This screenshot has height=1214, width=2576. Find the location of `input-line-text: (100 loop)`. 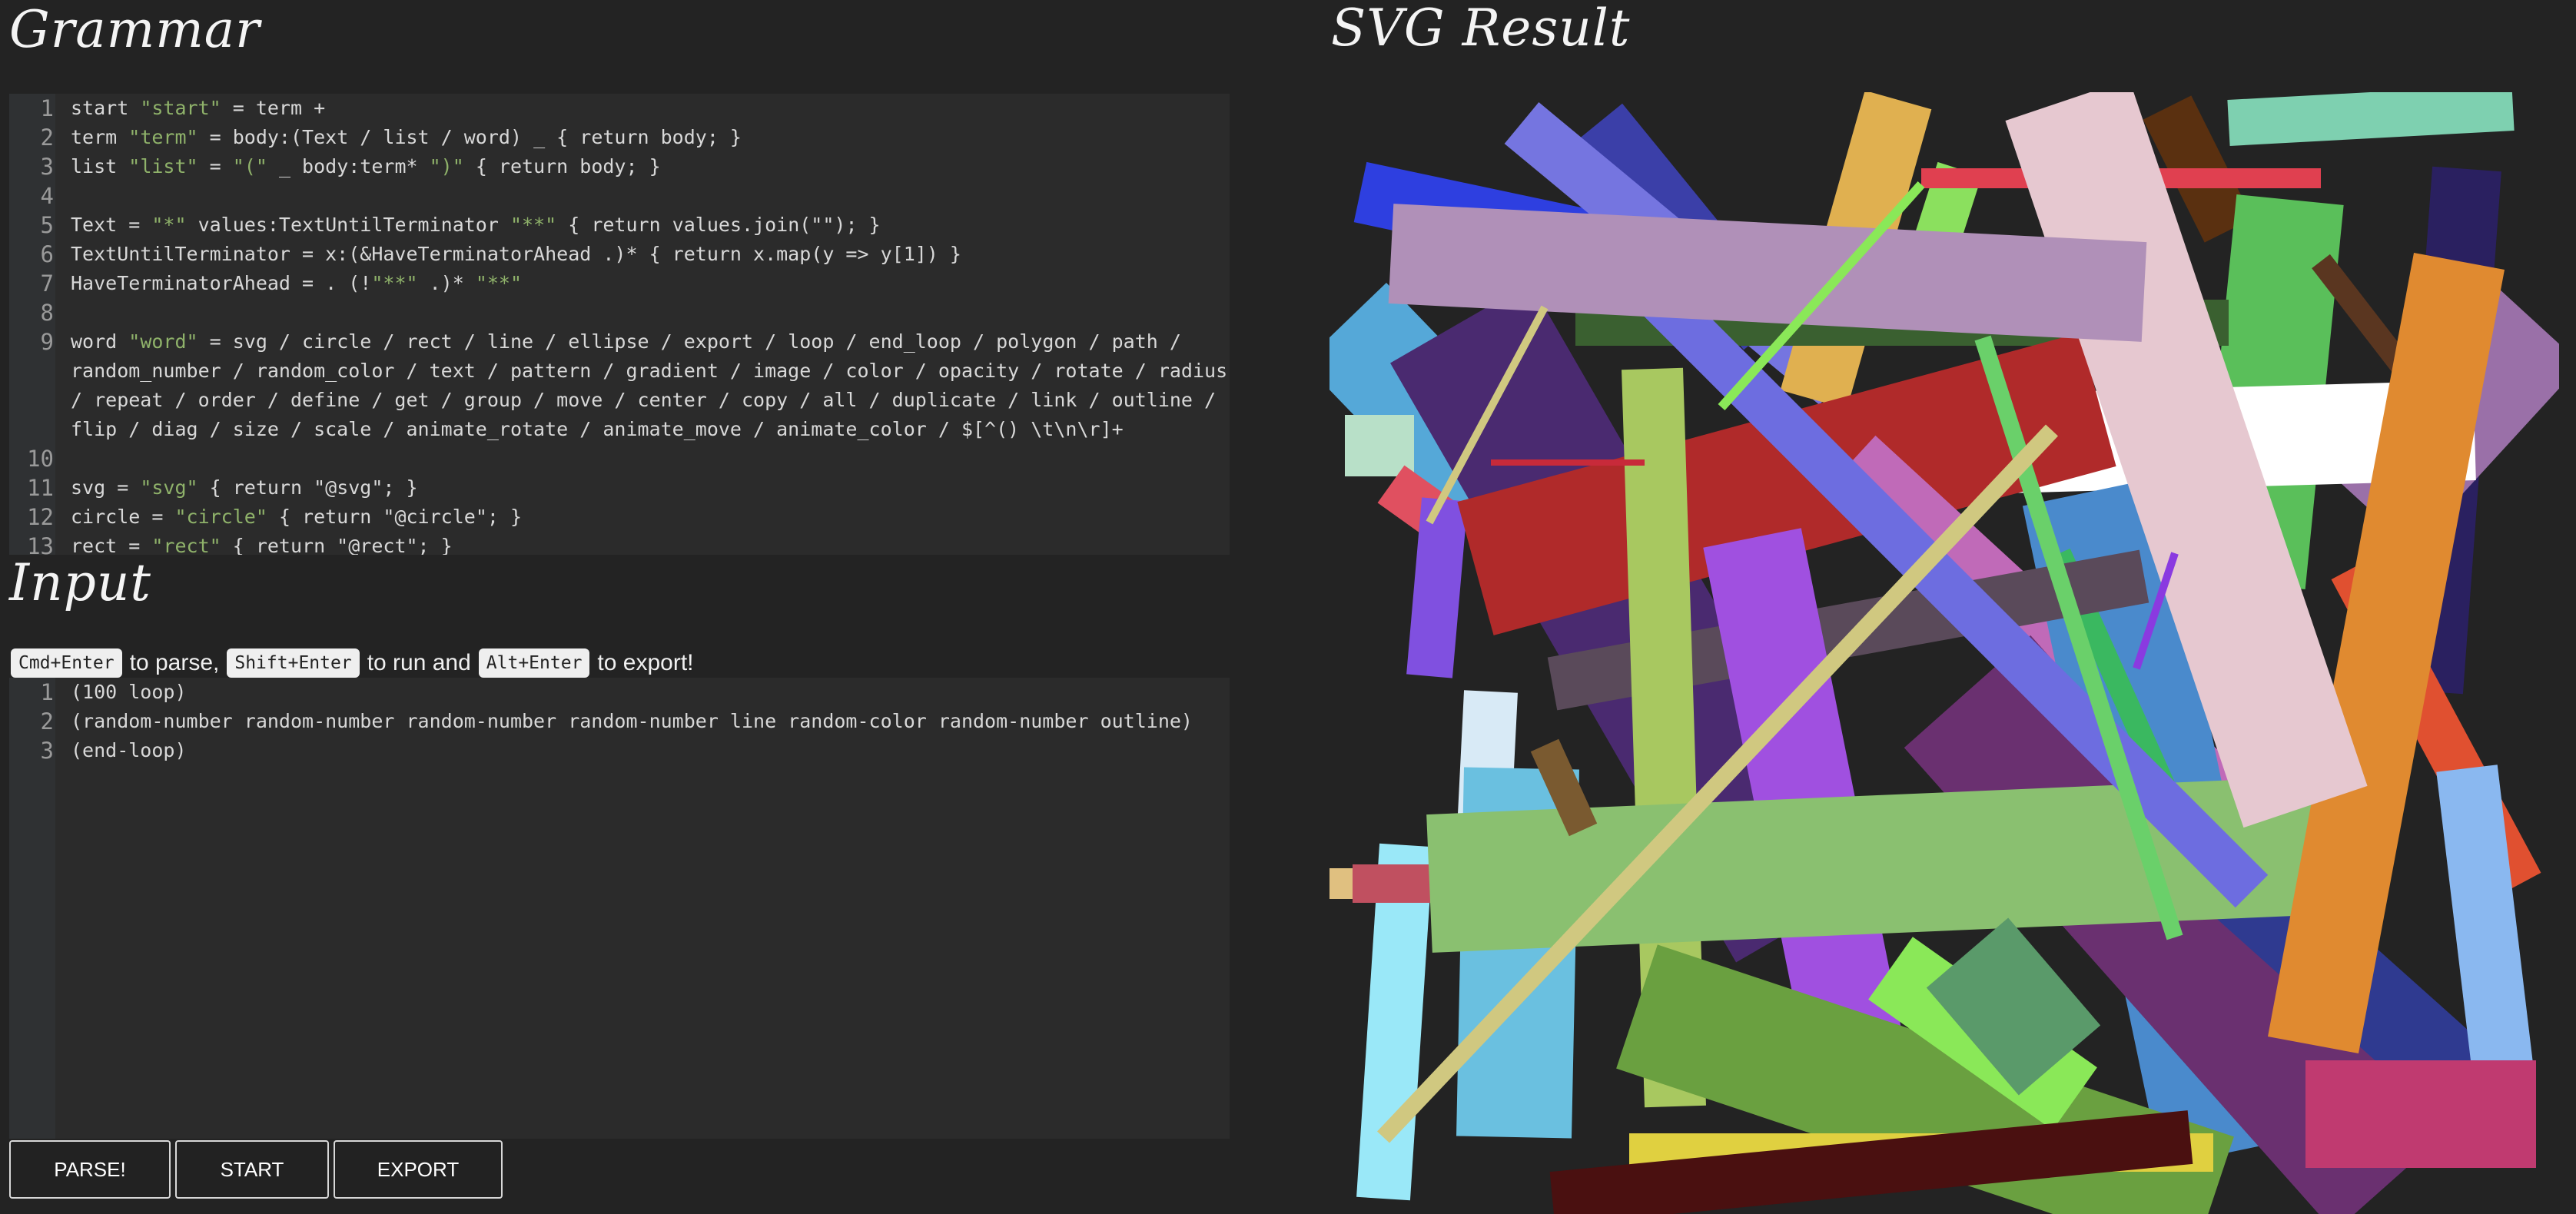

input-line-text: (100 loop) is located at coordinates (129, 692).